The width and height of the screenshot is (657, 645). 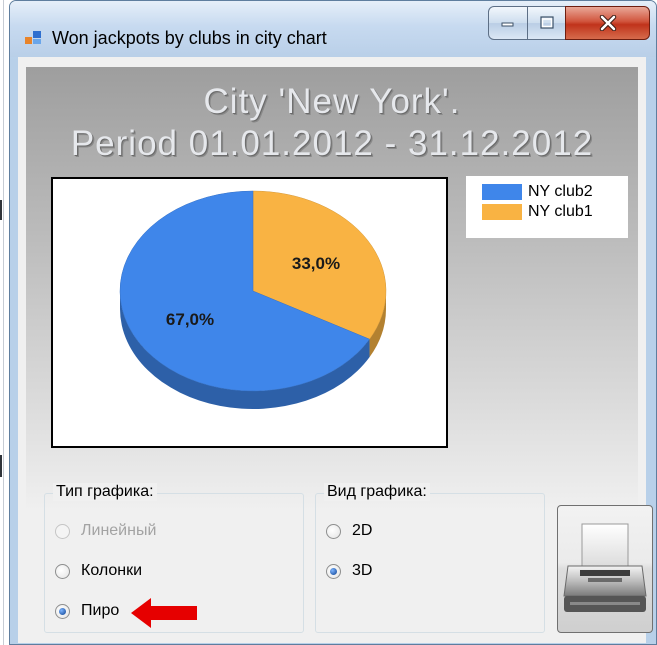 I want to click on pie-data-label: 67,0%, so click(x=190, y=319).